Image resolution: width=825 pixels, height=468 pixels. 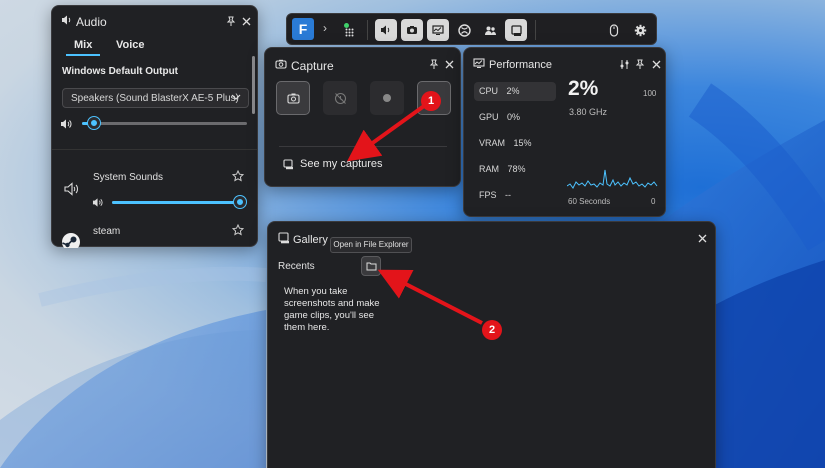 I want to click on graph-time-span: 60 Seconds, so click(x=589, y=201).